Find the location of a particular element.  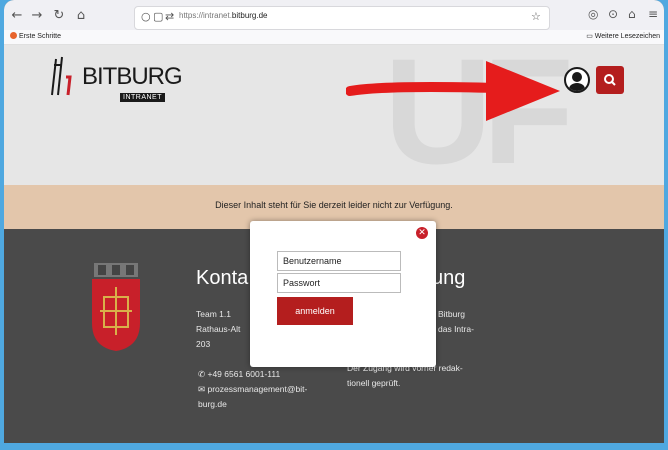

close-icon: ✕ is located at coordinates (422, 233).